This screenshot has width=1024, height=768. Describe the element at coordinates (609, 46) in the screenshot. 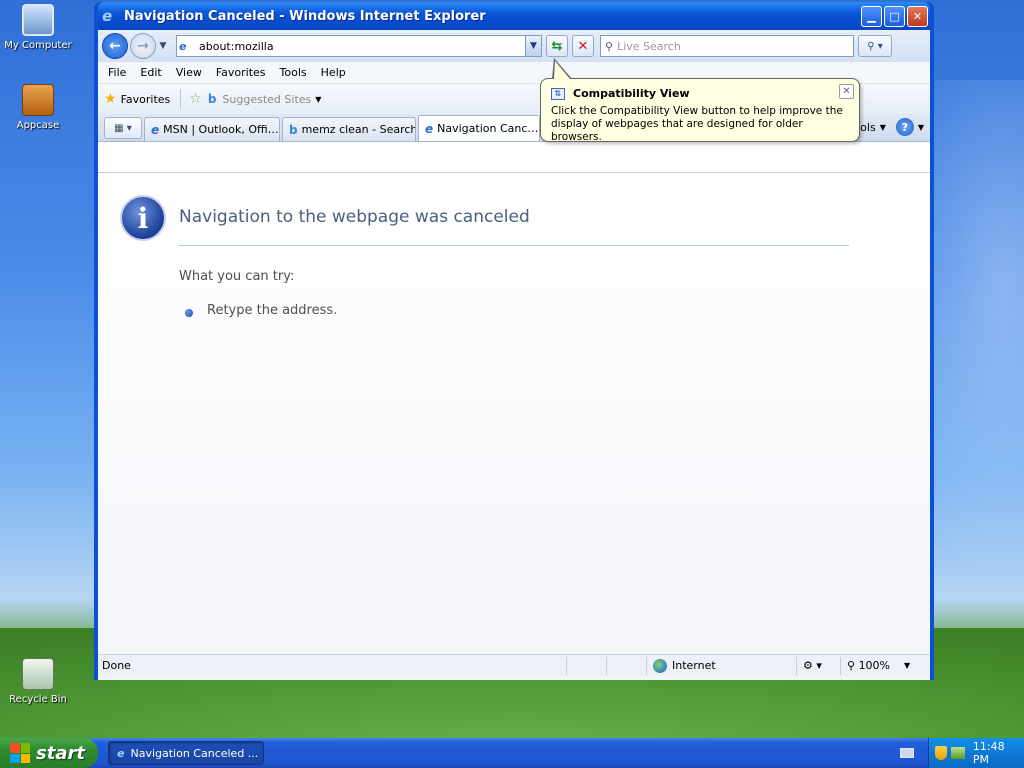

I see `search-icon: ⚲` at that location.